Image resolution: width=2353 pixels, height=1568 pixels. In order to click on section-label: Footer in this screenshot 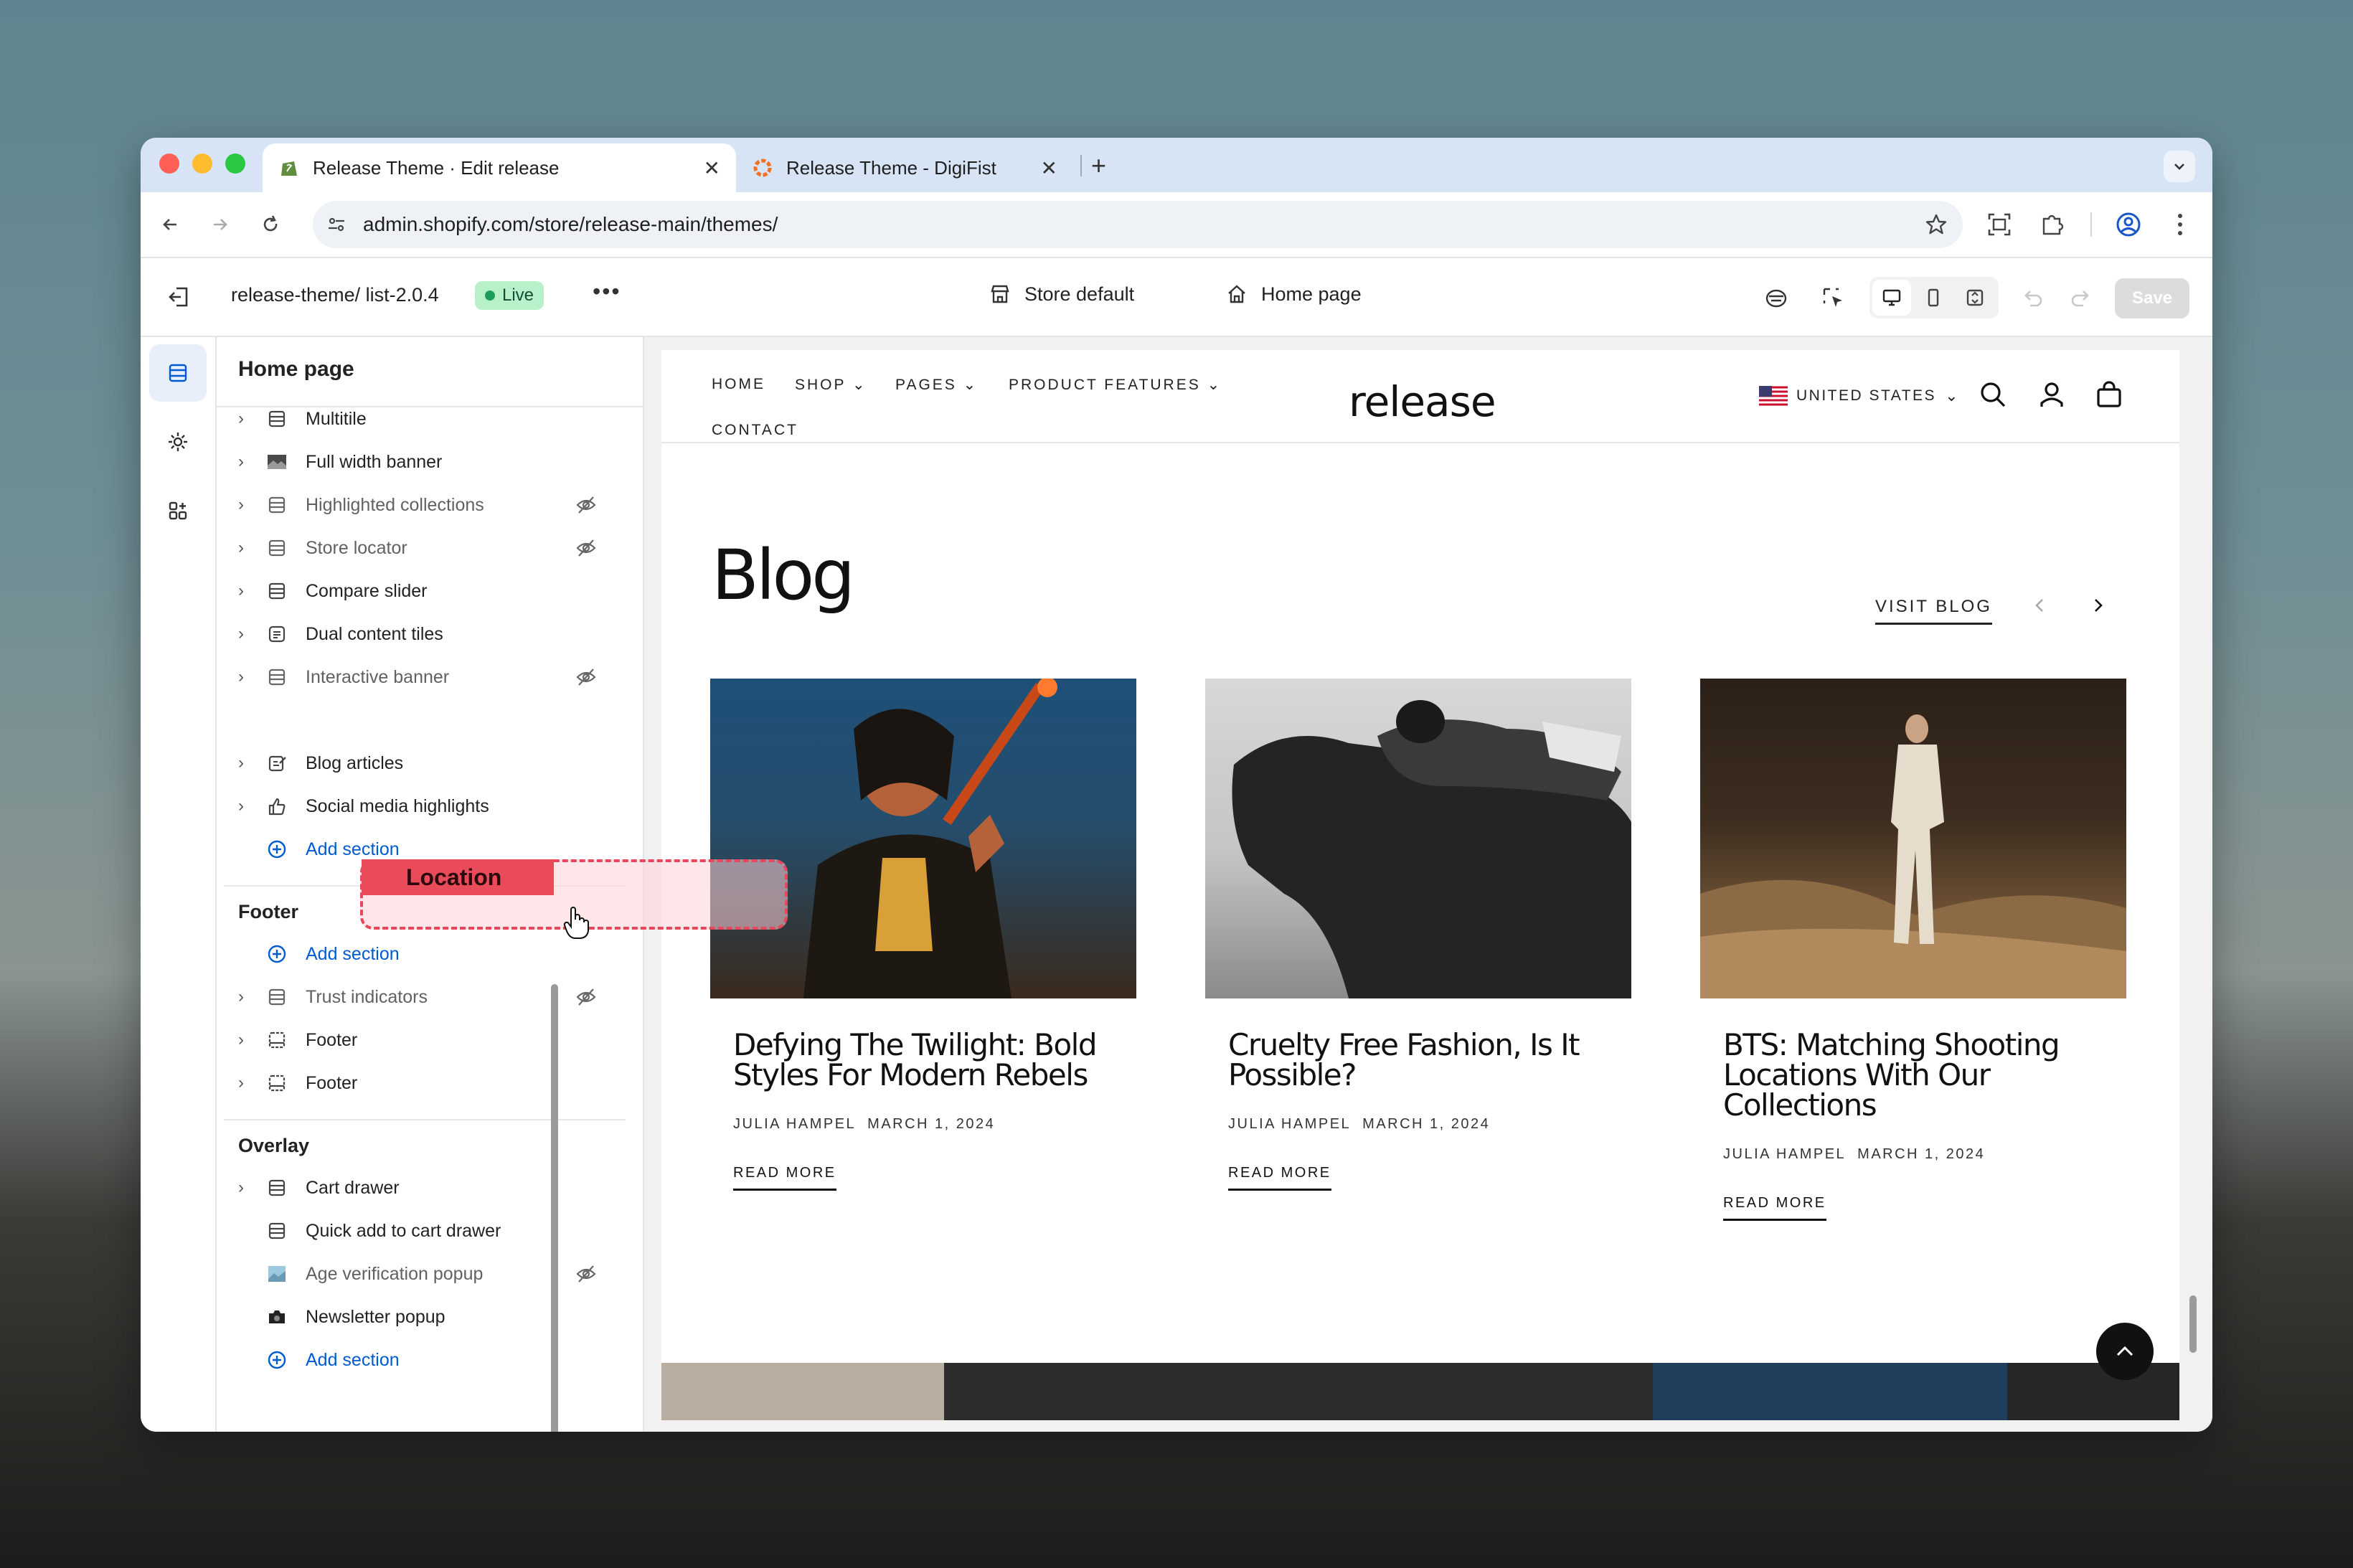, I will do `click(332, 1083)`.